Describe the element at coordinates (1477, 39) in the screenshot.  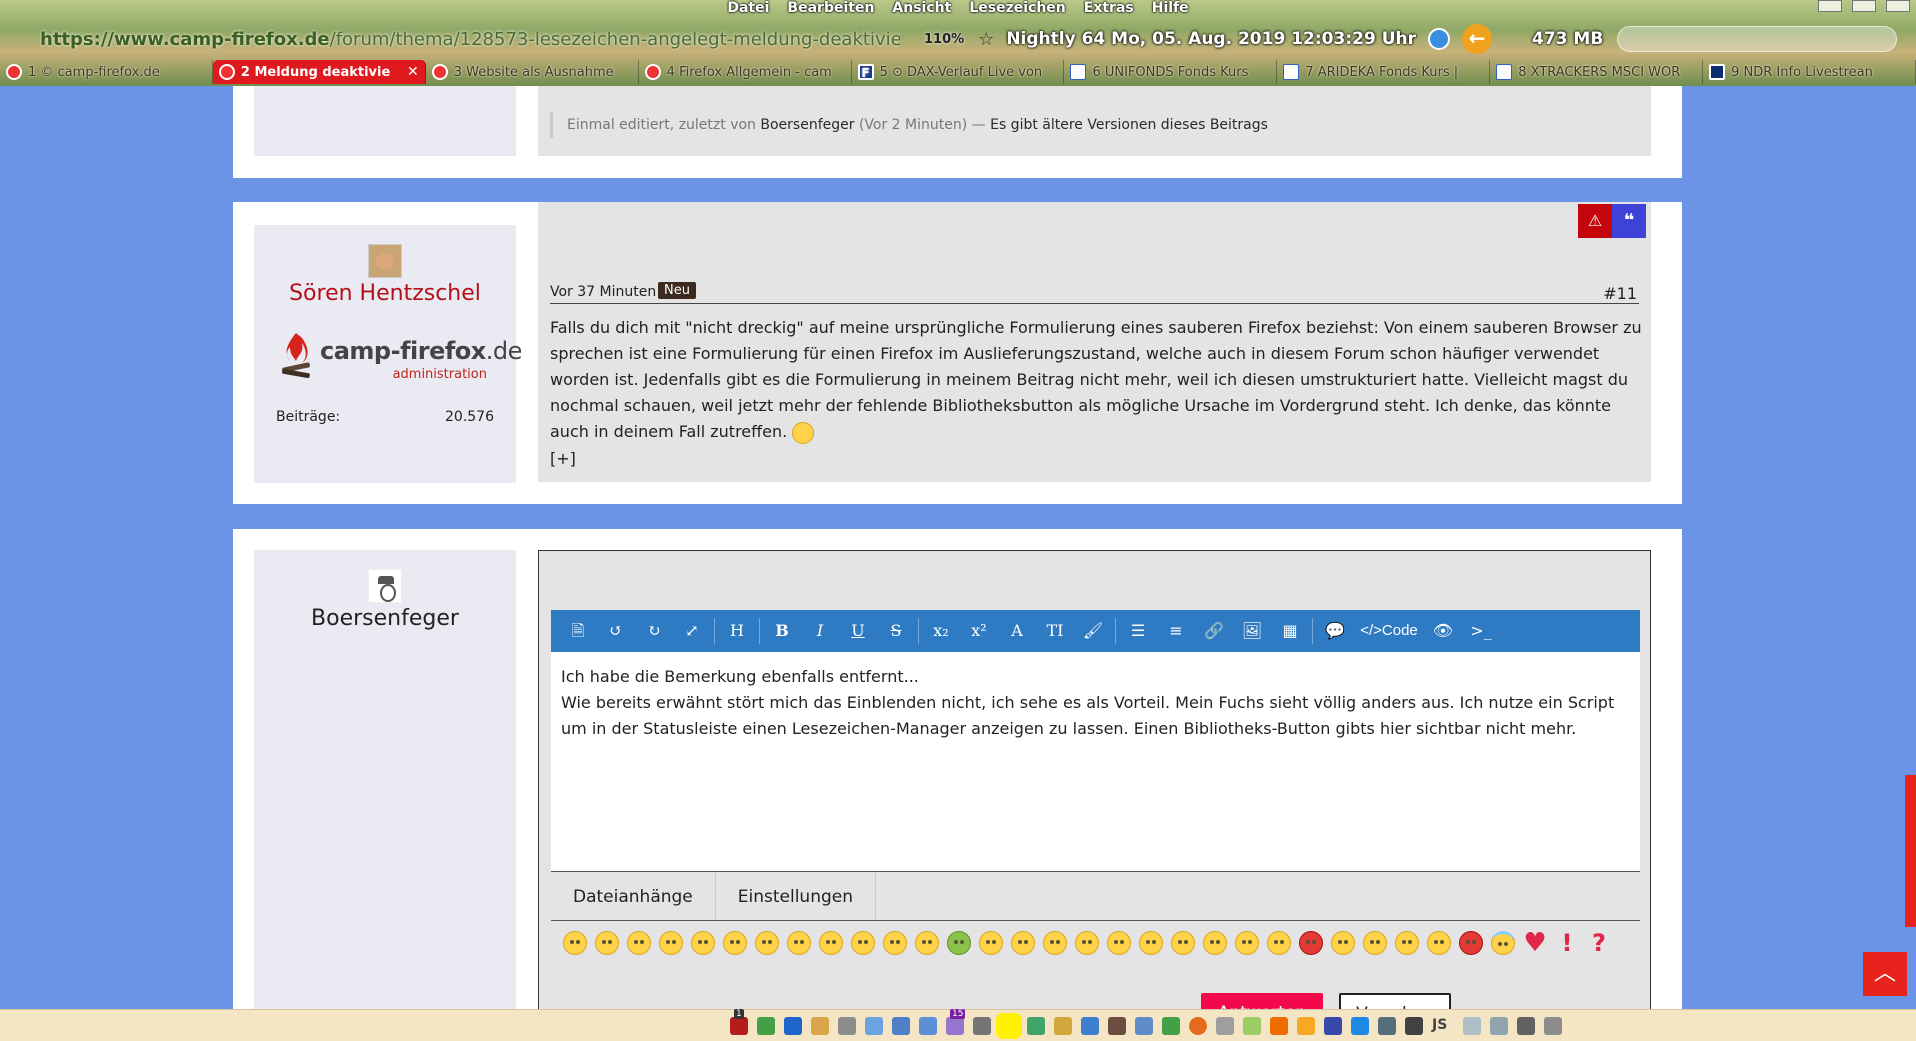
I see `back-arrow-icon: ←` at that location.